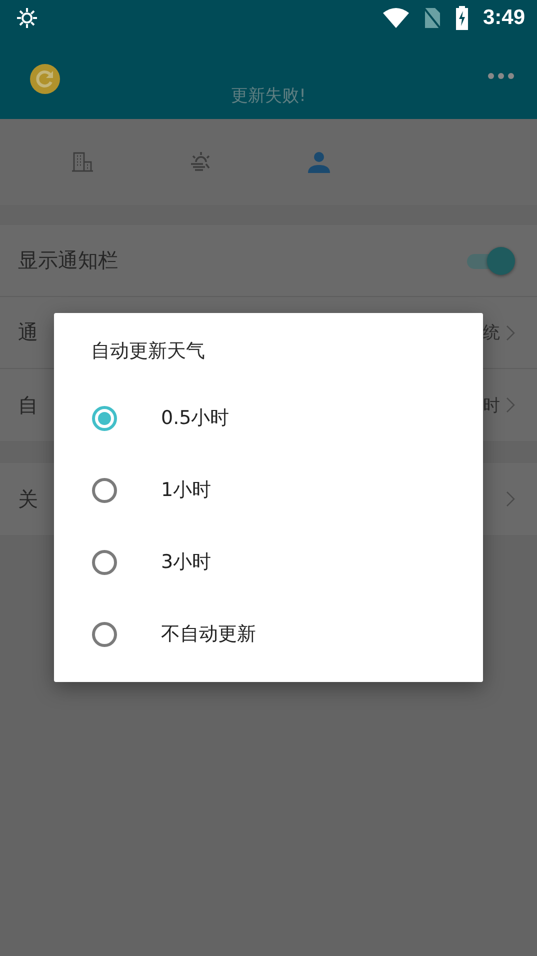 The height and width of the screenshot is (956, 537). Describe the element at coordinates (431, 18) in the screenshot. I see `sim-card-icon` at that location.